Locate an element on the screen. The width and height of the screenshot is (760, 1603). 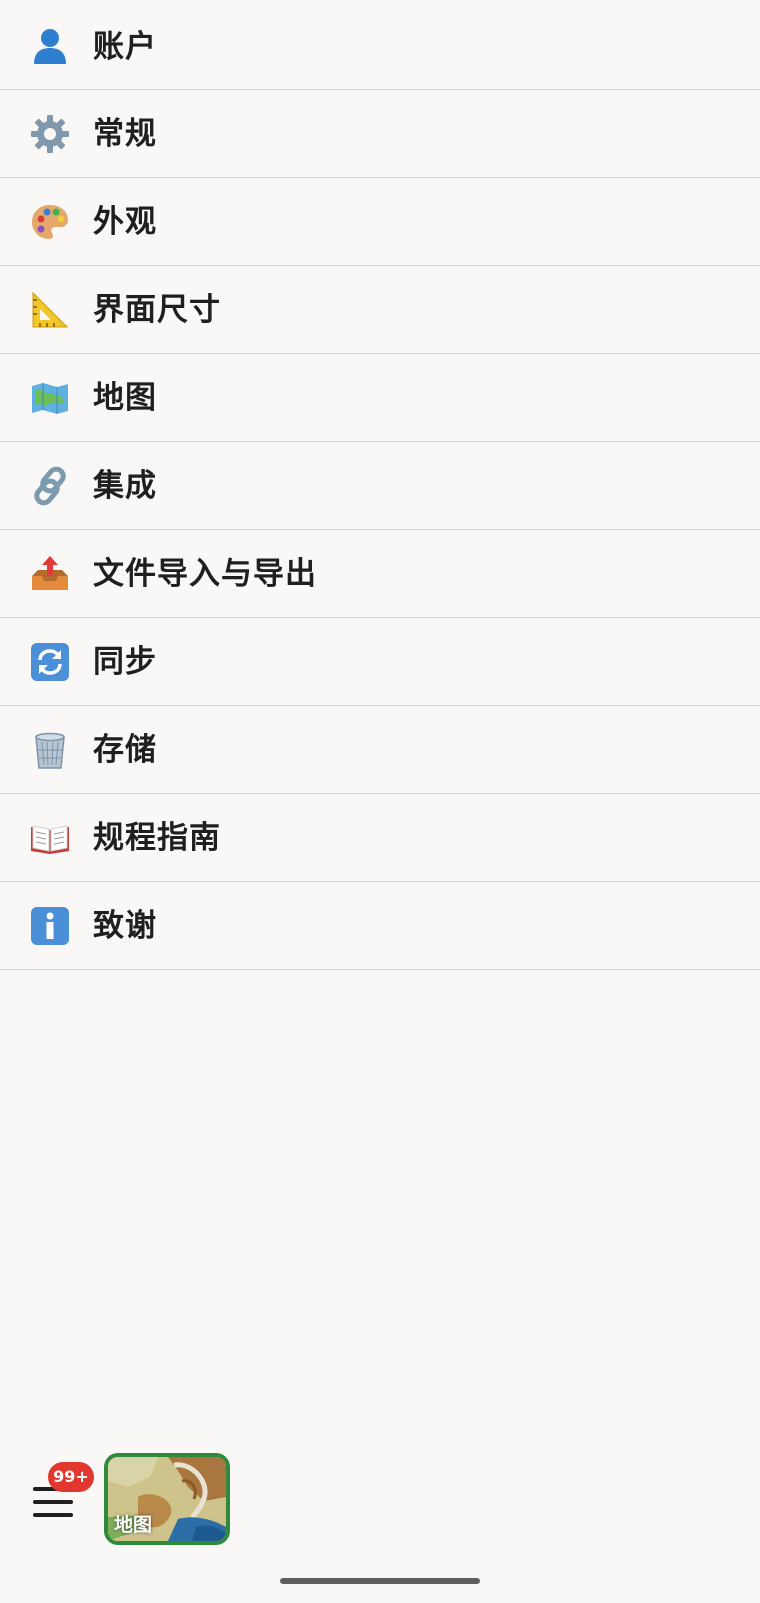
menu-item-integrations: 集成 is located at coordinates (380, 486).